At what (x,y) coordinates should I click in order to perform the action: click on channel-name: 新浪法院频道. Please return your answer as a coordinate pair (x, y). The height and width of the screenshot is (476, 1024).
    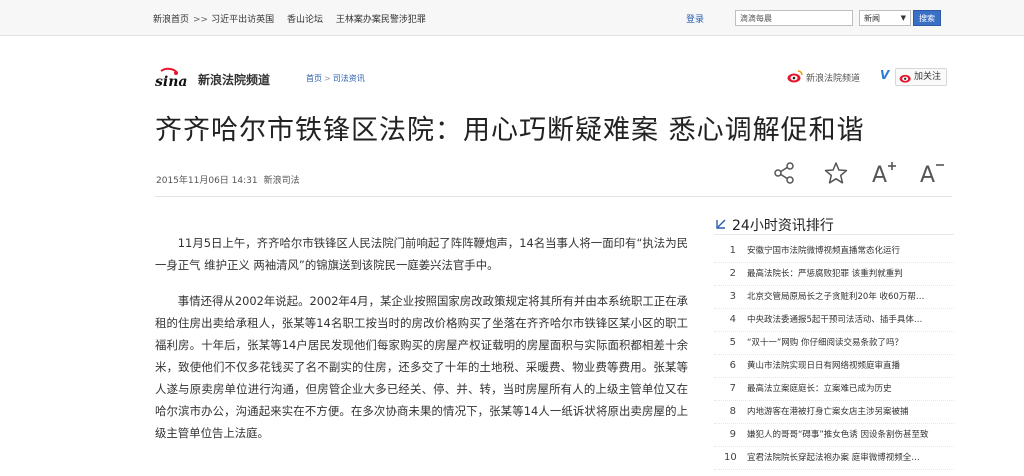
    Looking at the image, I should click on (234, 79).